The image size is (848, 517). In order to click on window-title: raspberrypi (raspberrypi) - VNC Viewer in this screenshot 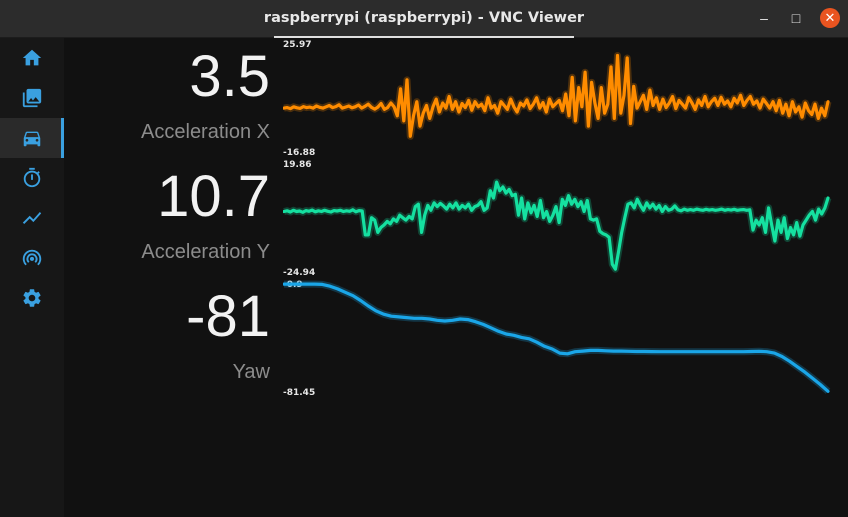, I will do `click(424, 18)`.